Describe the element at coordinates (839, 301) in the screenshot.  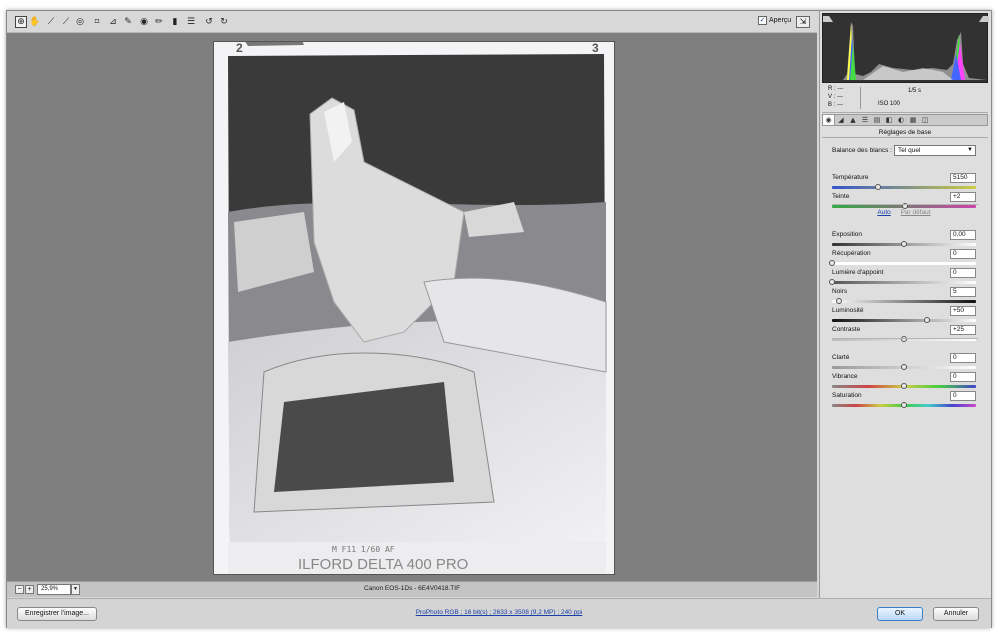
I see `noirs-thumb` at that location.